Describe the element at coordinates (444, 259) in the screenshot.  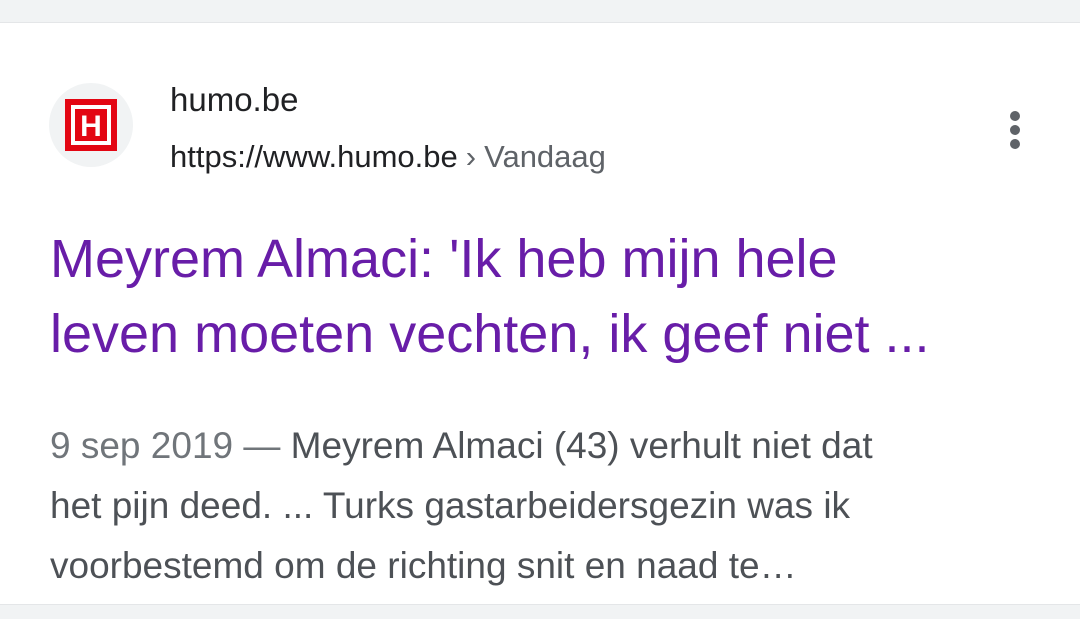
I see `title-line-1: Meyrem Almaci: 'Ik heb mijn hele` at that location.